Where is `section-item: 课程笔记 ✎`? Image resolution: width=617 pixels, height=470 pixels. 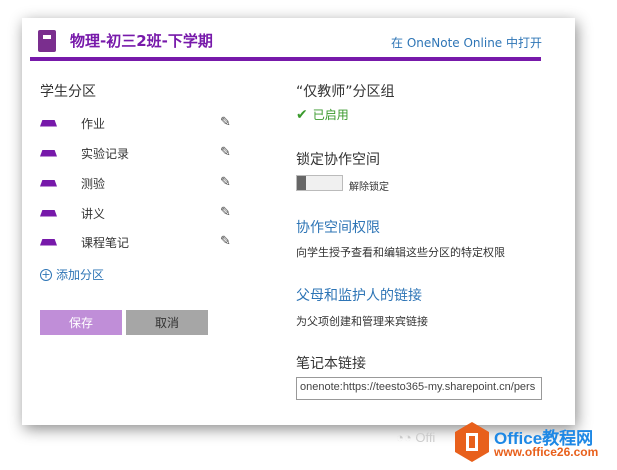 section-item: 课程笔记 ✎ is located at coordinates (140, 242).